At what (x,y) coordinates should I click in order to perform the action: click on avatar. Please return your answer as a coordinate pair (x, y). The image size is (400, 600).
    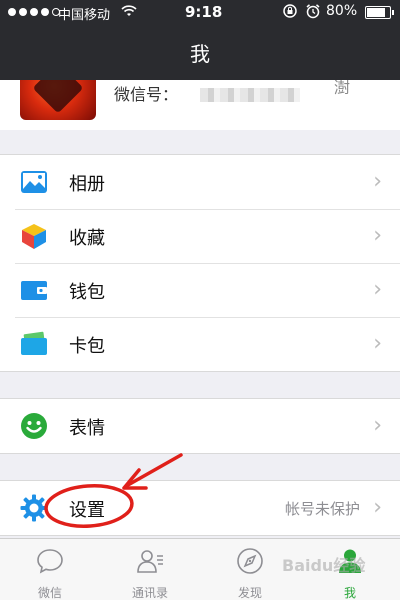
    Looking at the image, I should click on (58, 100).